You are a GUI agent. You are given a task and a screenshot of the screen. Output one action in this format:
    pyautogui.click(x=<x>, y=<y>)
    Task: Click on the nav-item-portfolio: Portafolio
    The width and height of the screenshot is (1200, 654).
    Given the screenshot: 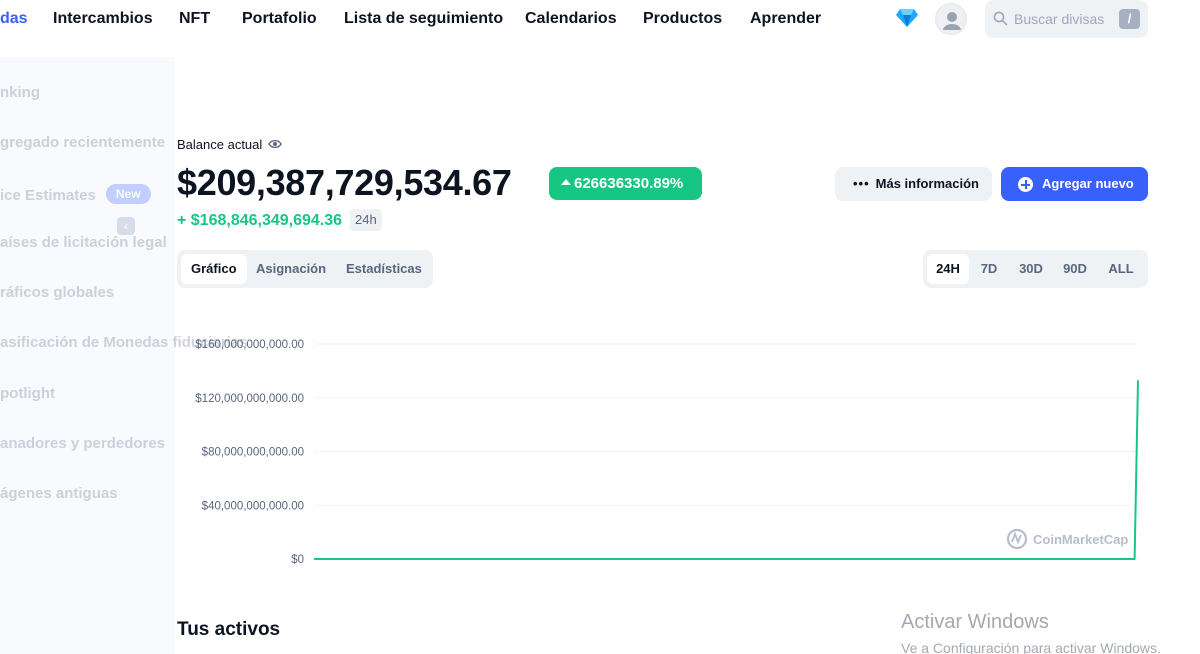 What is the action you would take?
    pyautogui.click(x=279, y=19)
    